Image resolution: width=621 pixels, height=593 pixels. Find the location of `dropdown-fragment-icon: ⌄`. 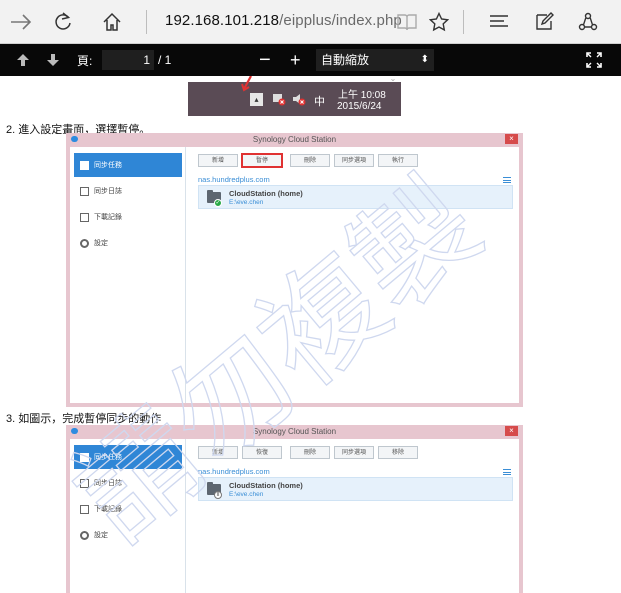

dropdown-fragment-icon: ⌄ is located at coordinates (393, 79).